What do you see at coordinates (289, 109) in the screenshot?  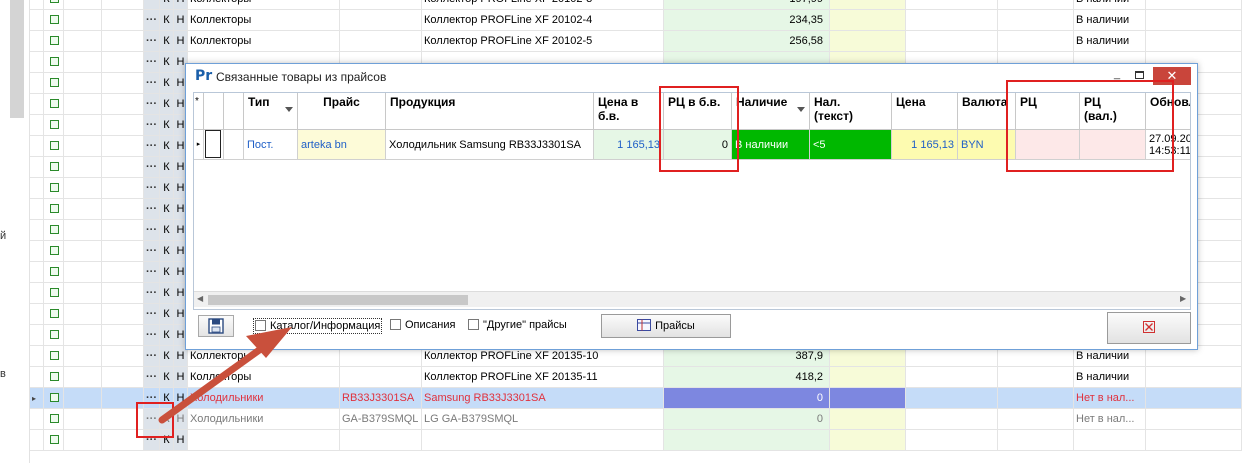 I see `sort-arrow-icon` at bounding box center [289, 109].